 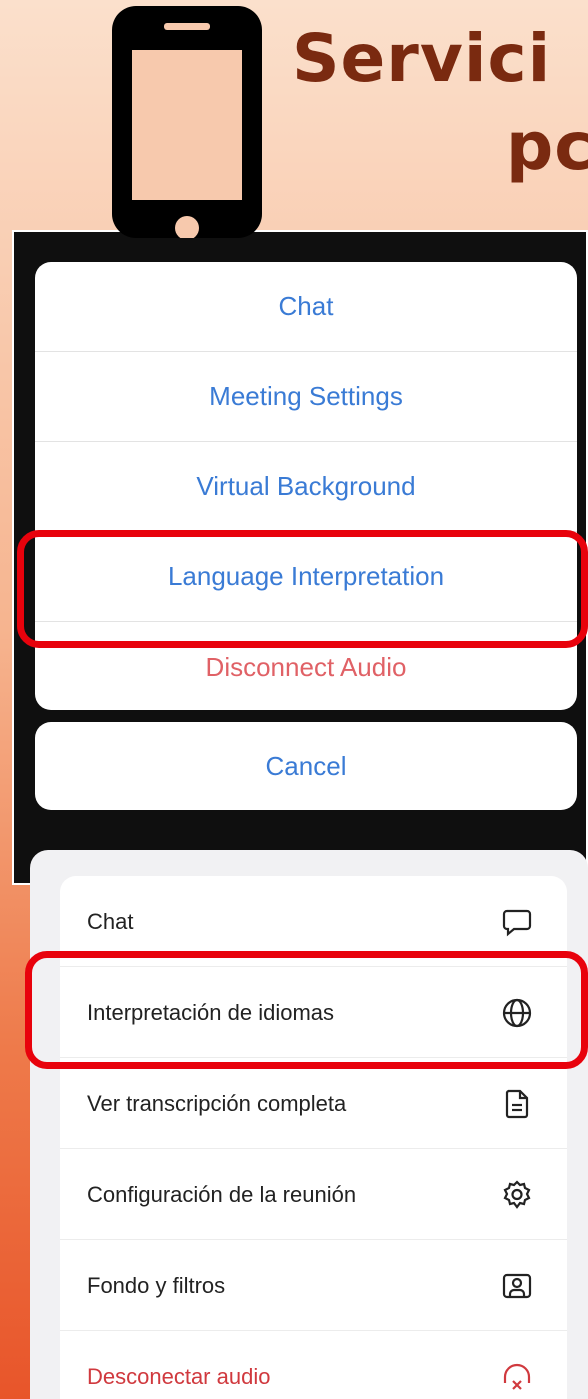 I want to click on cancel-button: Cancel, so click(x=306, y=766).